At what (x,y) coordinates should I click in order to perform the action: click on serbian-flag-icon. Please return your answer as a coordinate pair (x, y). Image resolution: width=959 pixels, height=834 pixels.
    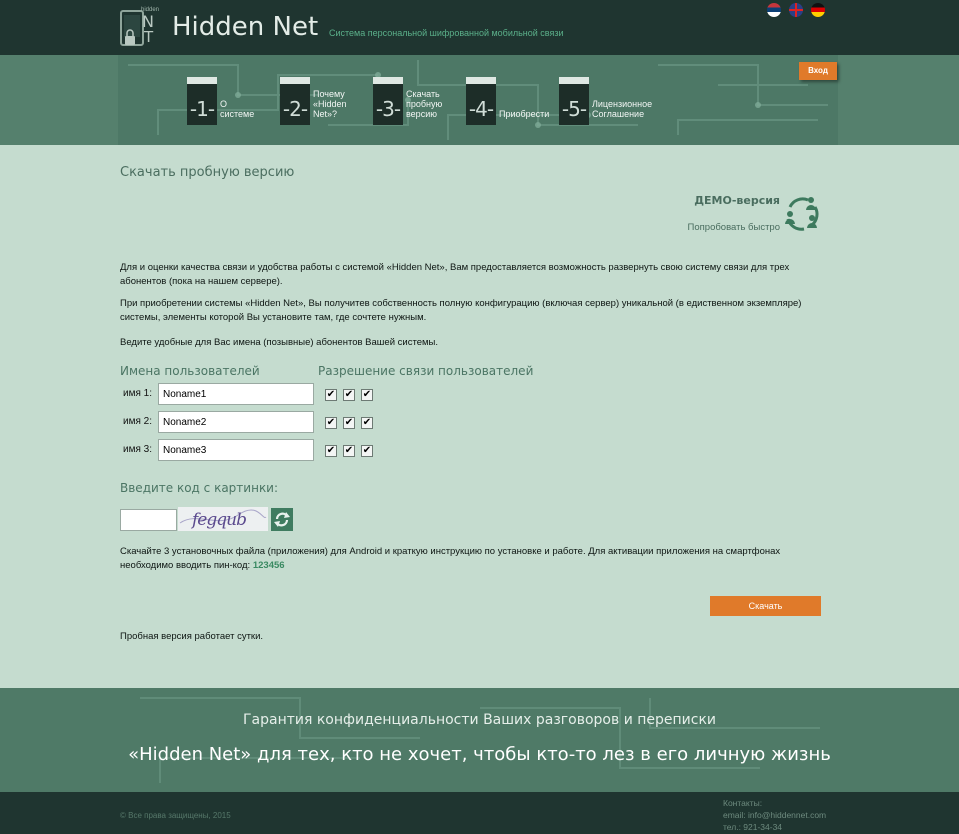
    Looking at the image, I should click on (774, 10).